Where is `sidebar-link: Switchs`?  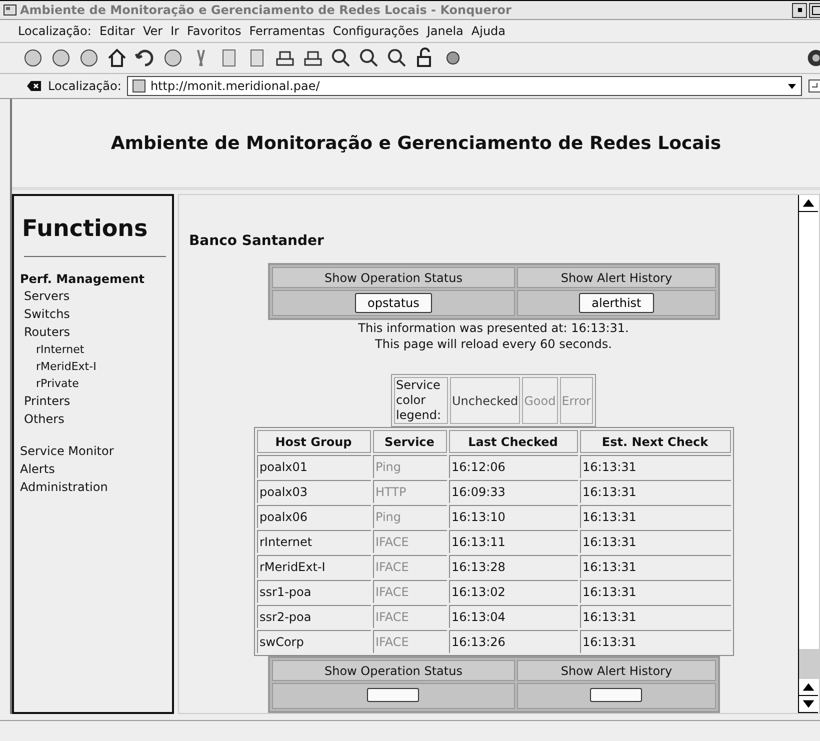
sidebar-link: Switchs is located at coordinates (96, 314).